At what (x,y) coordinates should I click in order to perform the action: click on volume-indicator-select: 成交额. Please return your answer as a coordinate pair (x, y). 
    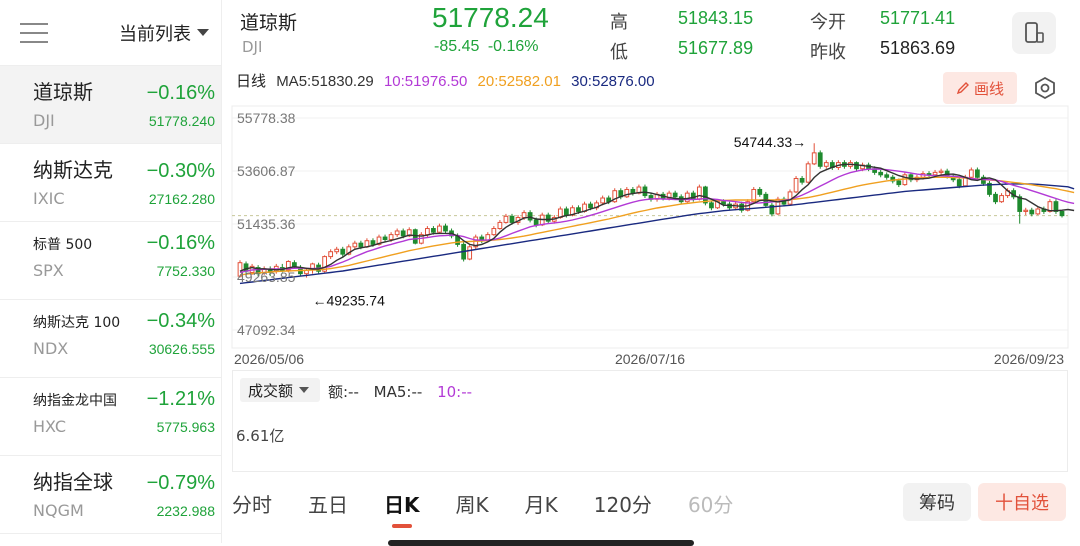
    Looking at the image, I should click on (280, 390).